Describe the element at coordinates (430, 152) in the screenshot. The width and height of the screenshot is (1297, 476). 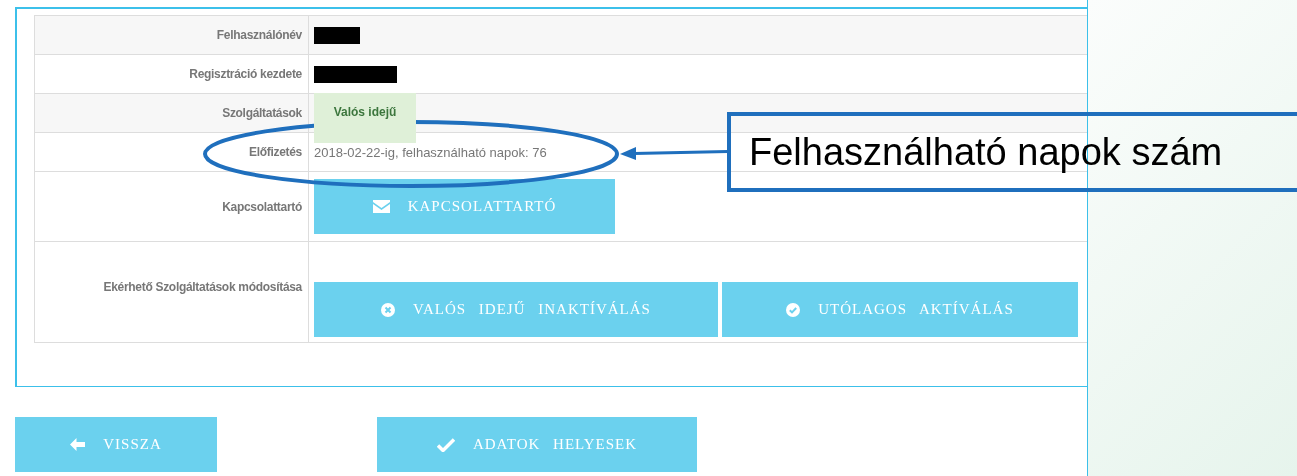
I see `subscription-text: 2018-02-22-ig, felhasználható napok: 76` at that location.